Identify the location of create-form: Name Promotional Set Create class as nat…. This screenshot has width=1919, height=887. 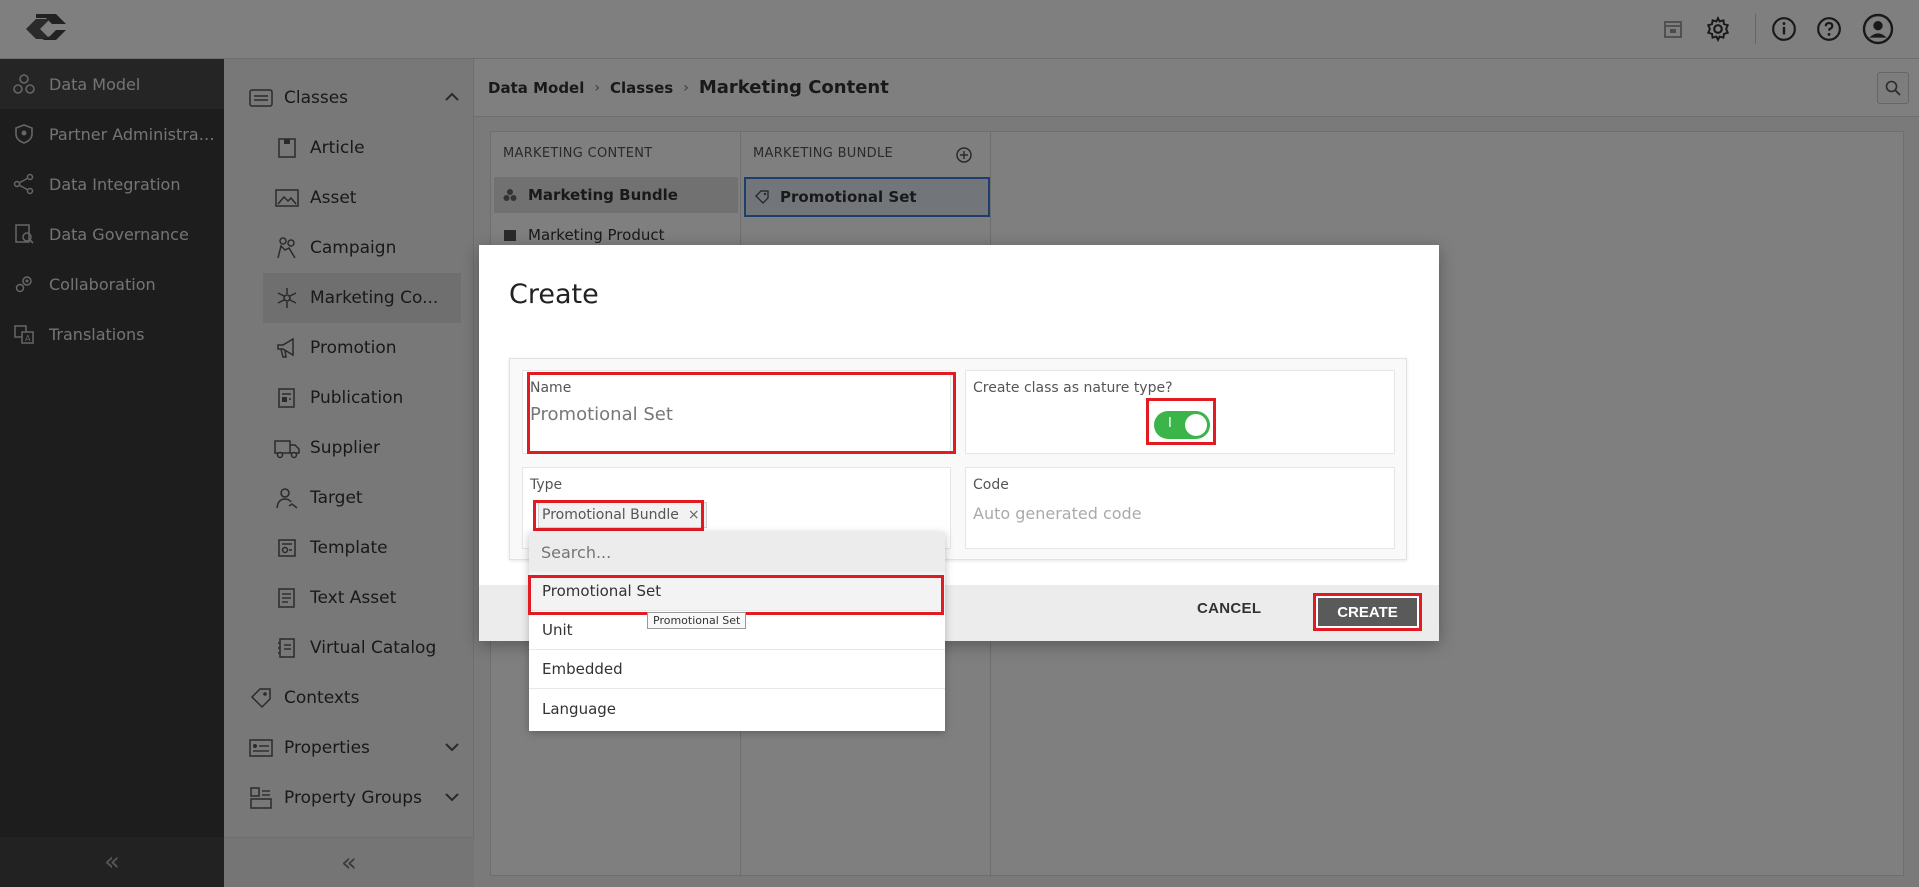
(958, 459).